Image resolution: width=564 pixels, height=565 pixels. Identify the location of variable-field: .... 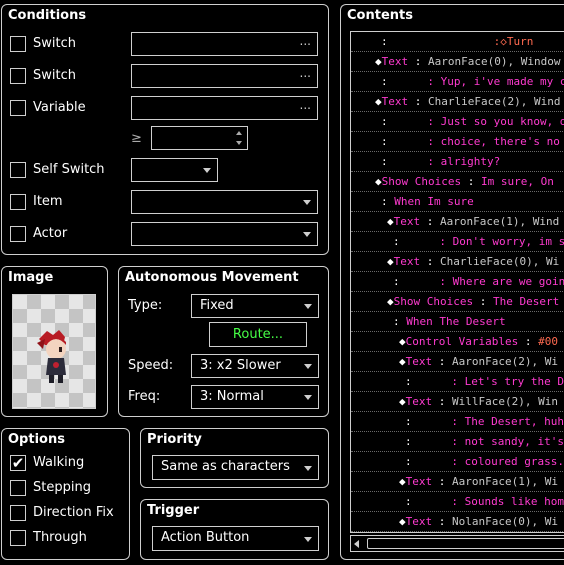
(224, 108).